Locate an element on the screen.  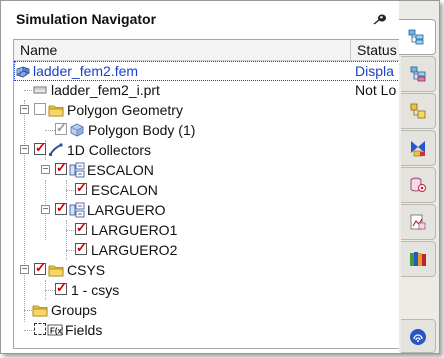
tree-row-label: ladder_fem2_i.prt is located at coordinates (105, 90).